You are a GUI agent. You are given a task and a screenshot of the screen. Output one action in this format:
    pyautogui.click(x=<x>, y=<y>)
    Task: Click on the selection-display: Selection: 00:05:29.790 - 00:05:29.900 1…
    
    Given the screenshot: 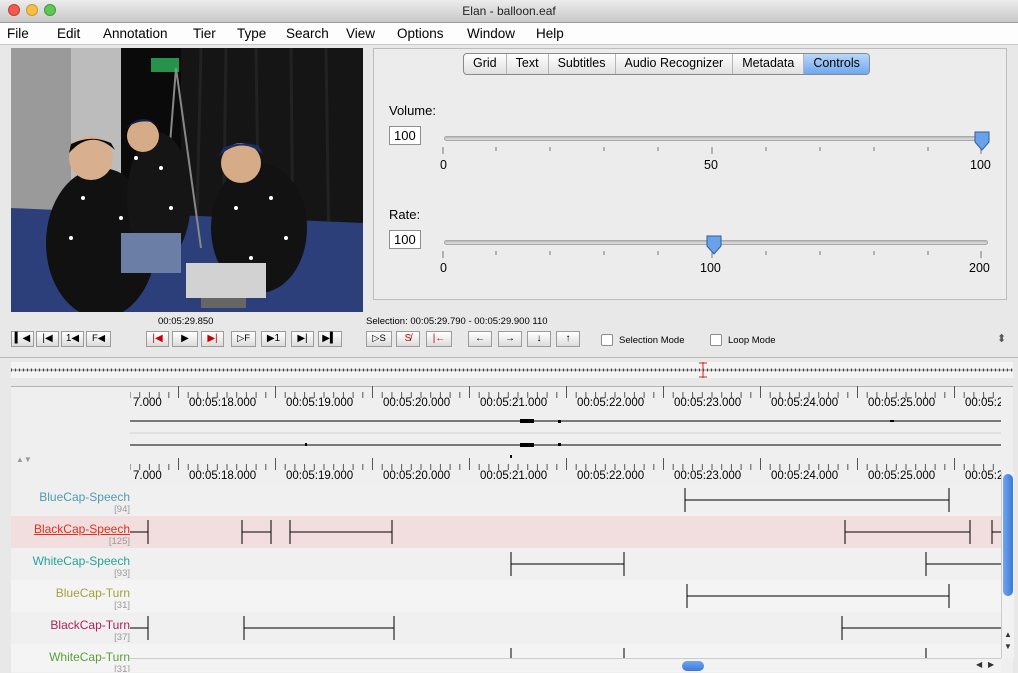 What is the action you would take?
    pyautogui.click(x=457, y=321)
    